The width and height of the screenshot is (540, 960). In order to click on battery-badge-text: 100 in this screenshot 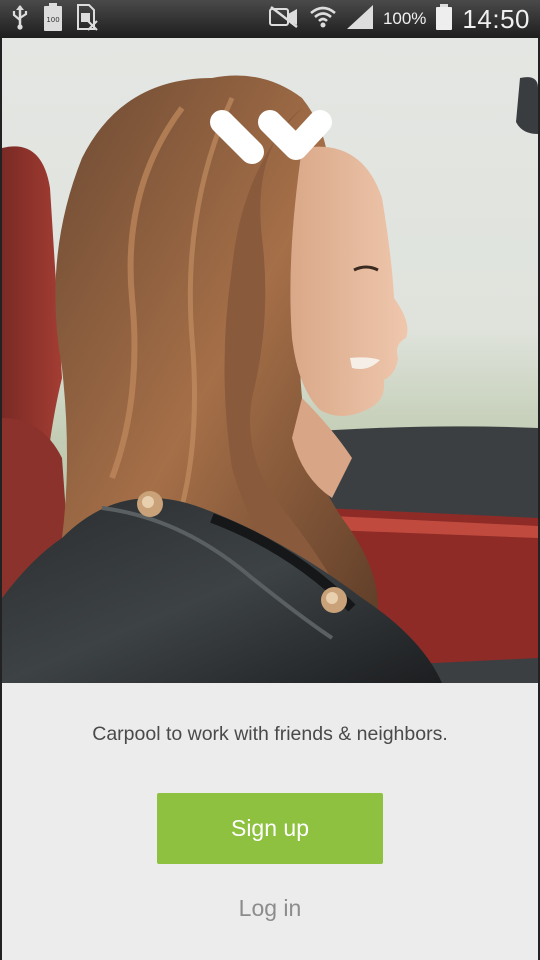, I will do `click(52, 20)`.